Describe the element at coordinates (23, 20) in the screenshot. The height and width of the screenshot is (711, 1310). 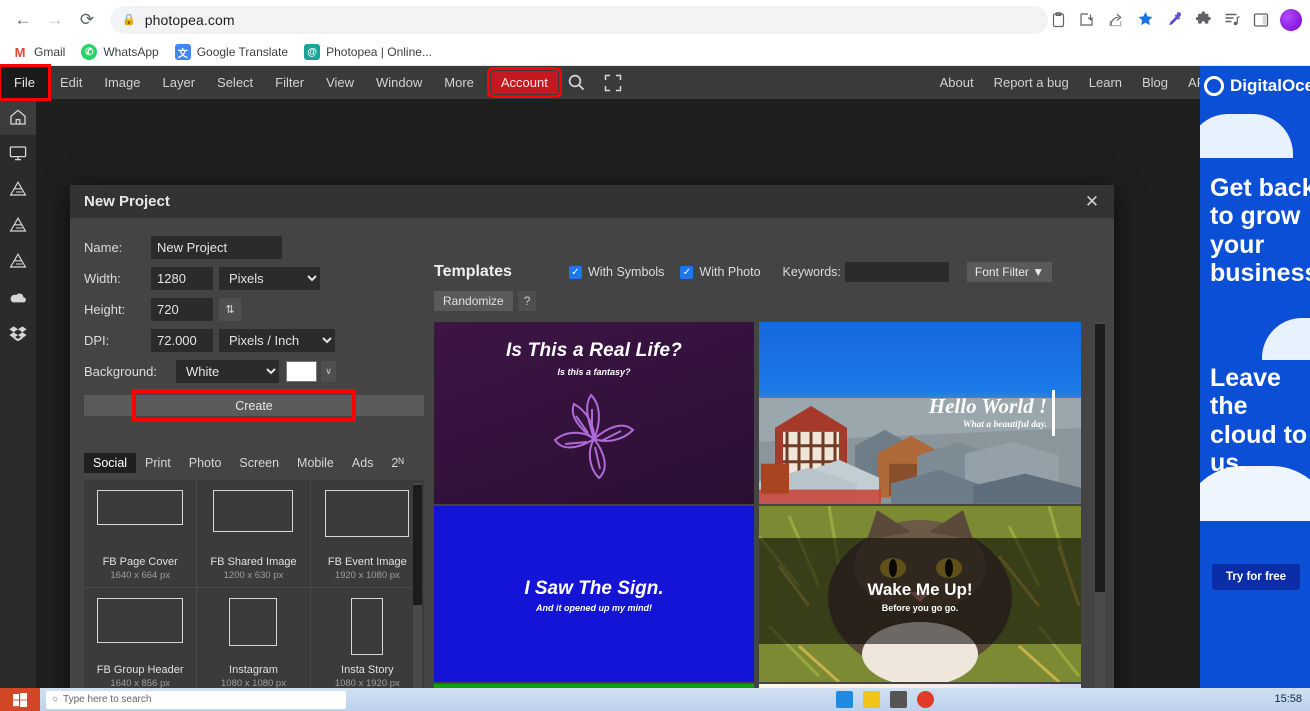
I see `back-arrow-icon: ←` at that location.